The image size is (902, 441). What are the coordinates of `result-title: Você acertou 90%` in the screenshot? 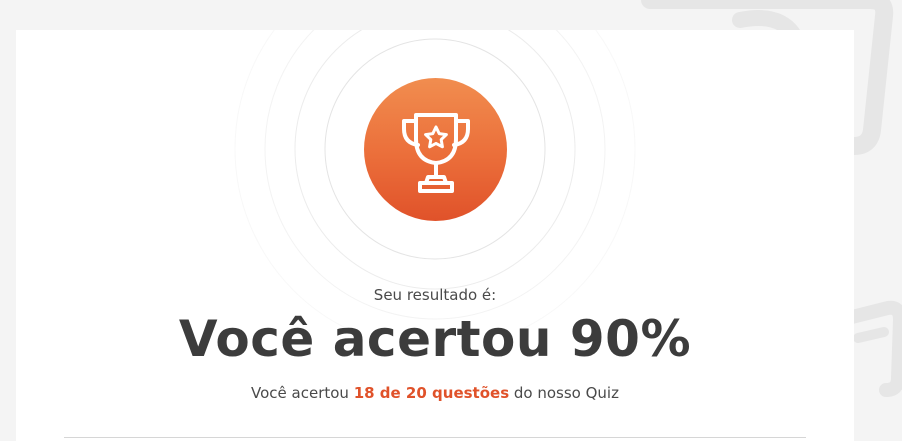 It's located at (435, 339).